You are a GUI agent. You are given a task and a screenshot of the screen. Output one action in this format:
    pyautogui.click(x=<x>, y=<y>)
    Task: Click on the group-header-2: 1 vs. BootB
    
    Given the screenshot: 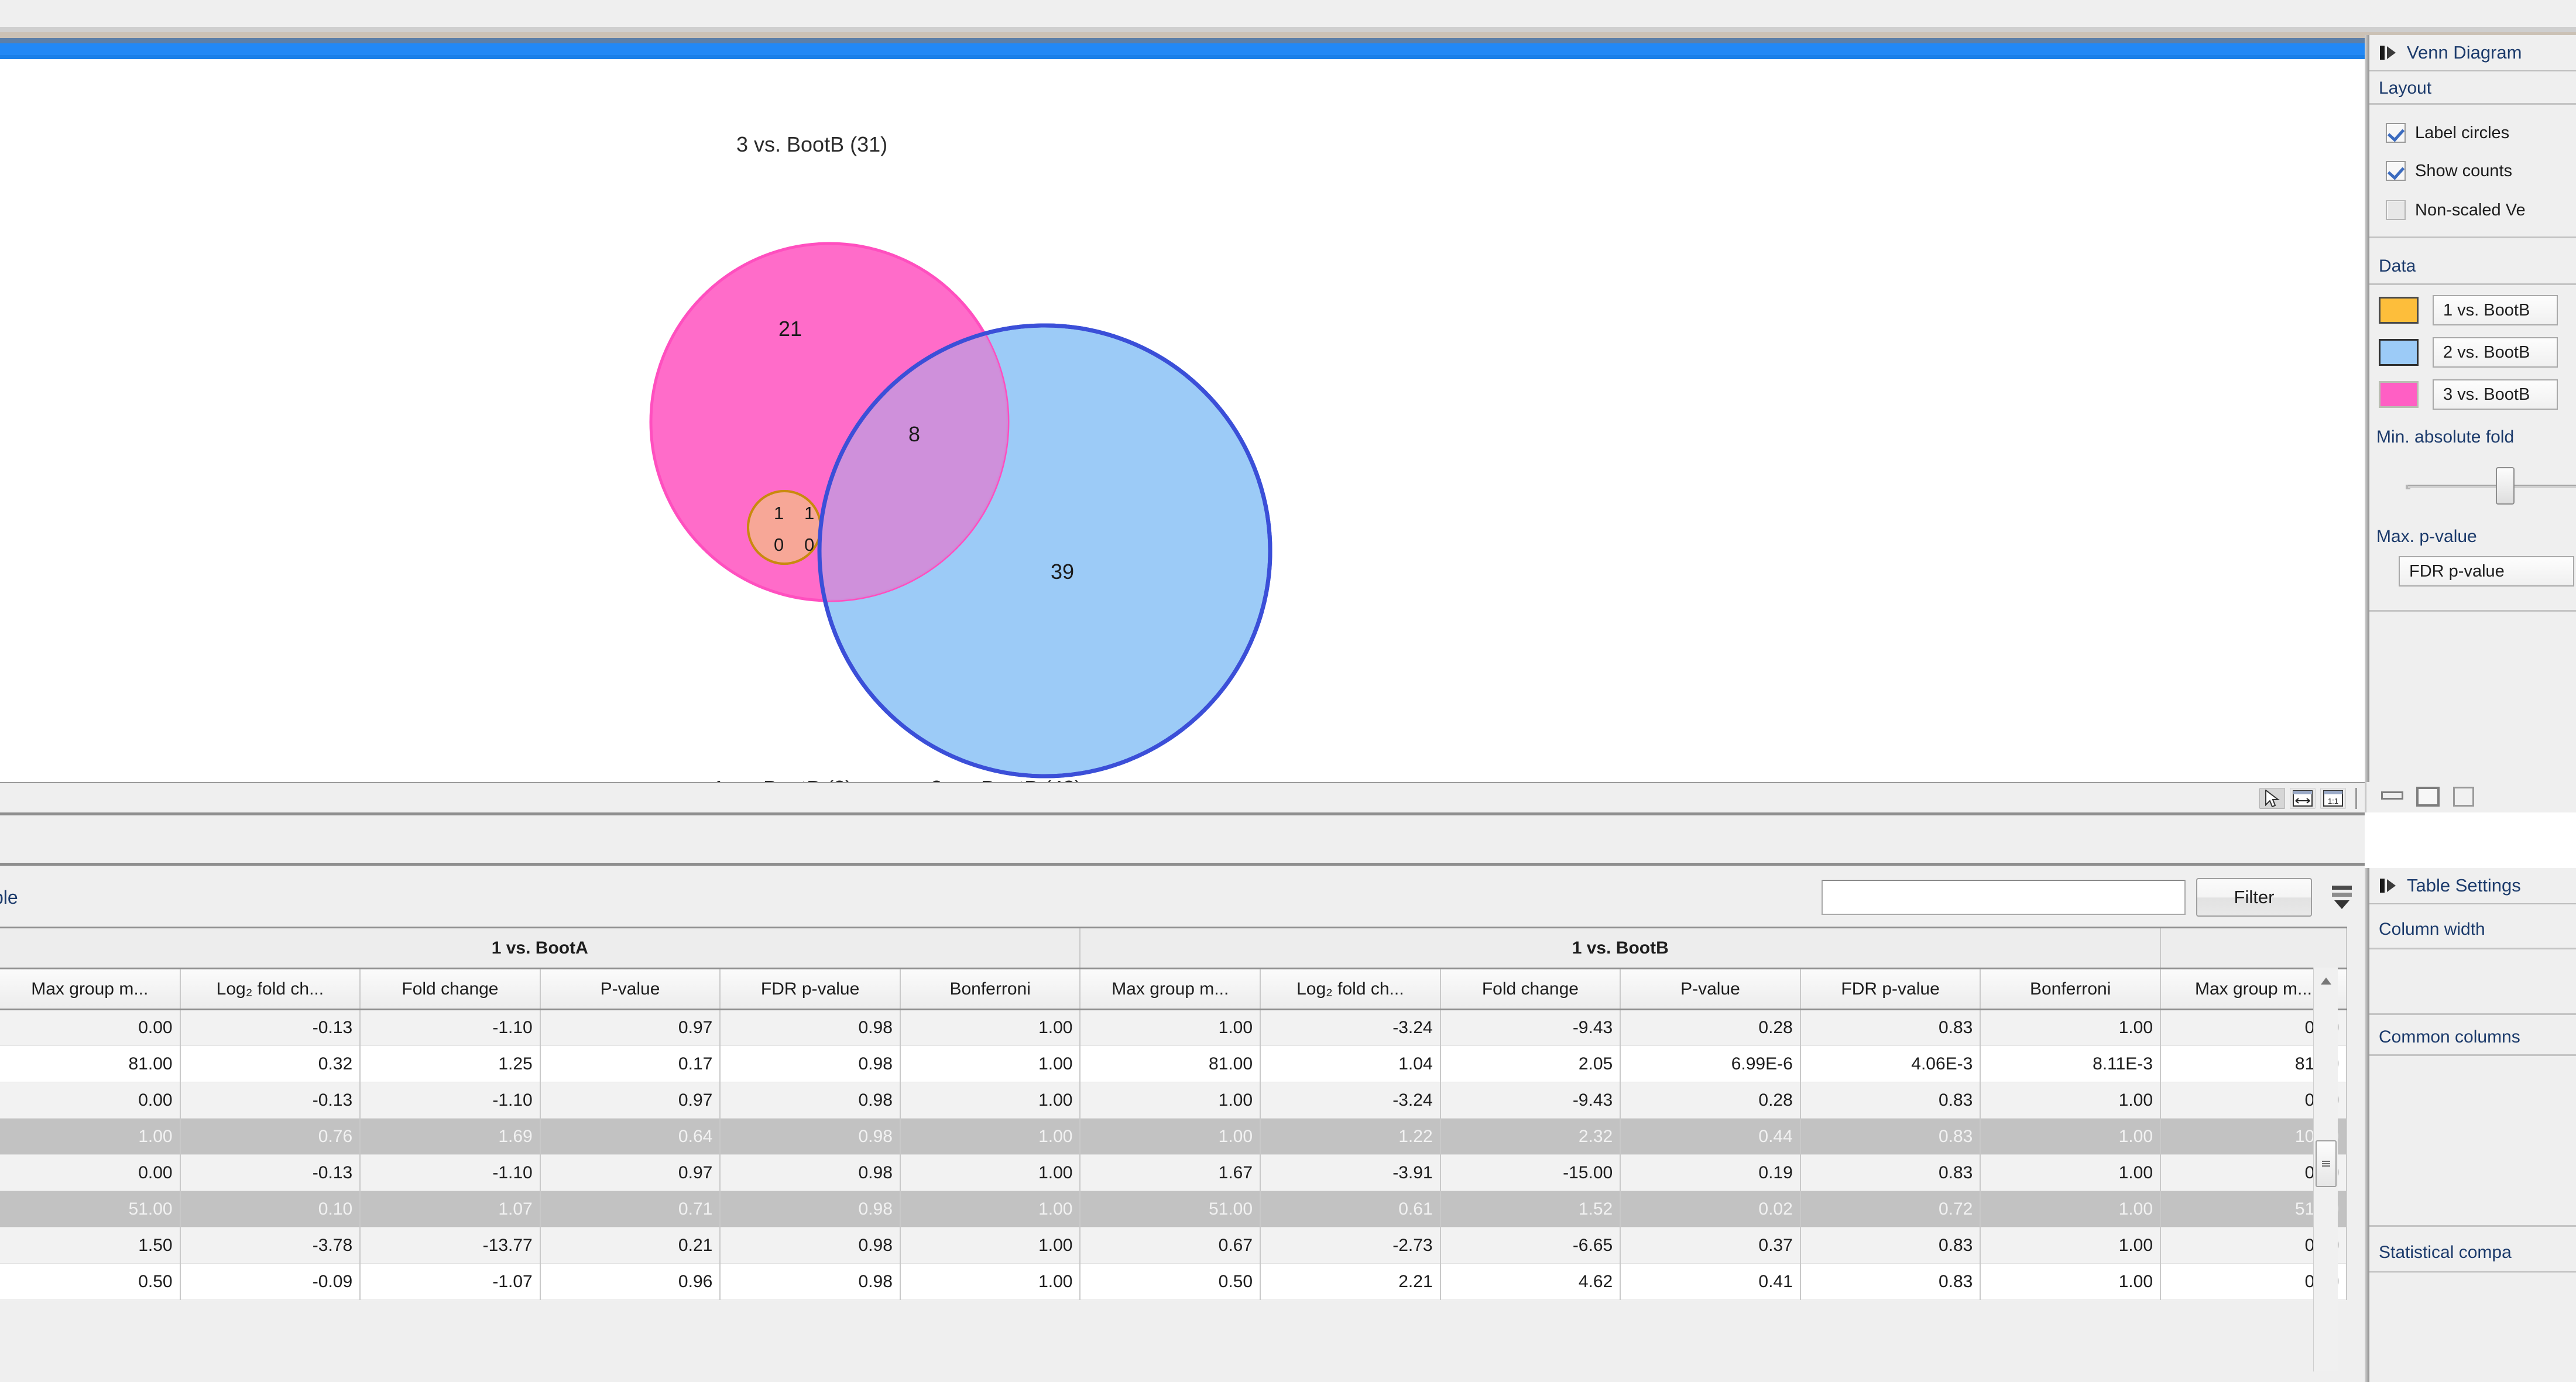 What is the action you would take?
    pyautogui.click(x=1621, y=948)
    